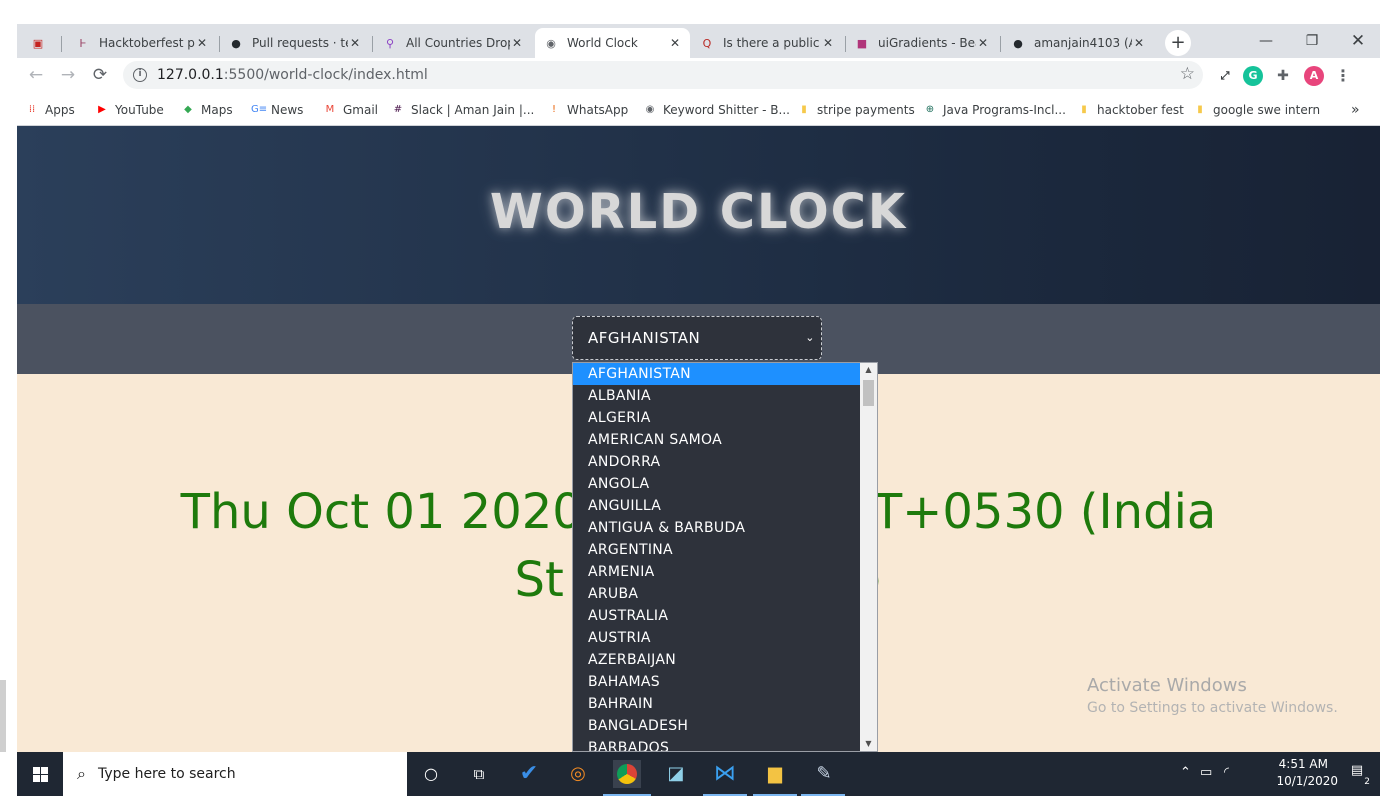 The height and width of the screenshot is (796, 1380). Describe the element at coordinates (458, 43) in the screenshot. I see `tab-title: All Countries Drop` at that location.